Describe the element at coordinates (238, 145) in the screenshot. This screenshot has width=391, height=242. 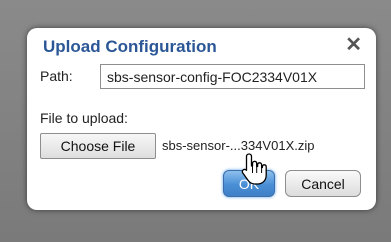
I see `selected-file-name: sbs-sensor-...334V01X.zip` at that location.